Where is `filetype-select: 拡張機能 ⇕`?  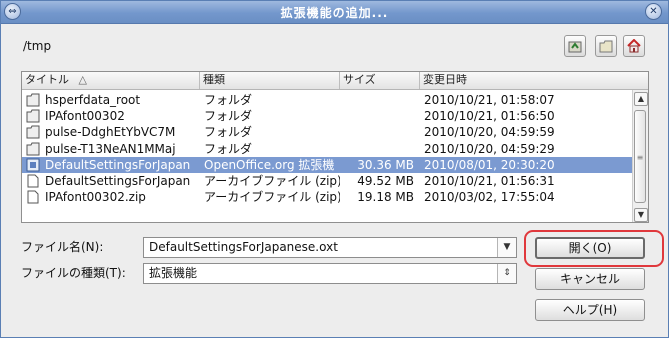
filetype-select: 拡張機能 ⇕ is located at coordinates (330, 273).